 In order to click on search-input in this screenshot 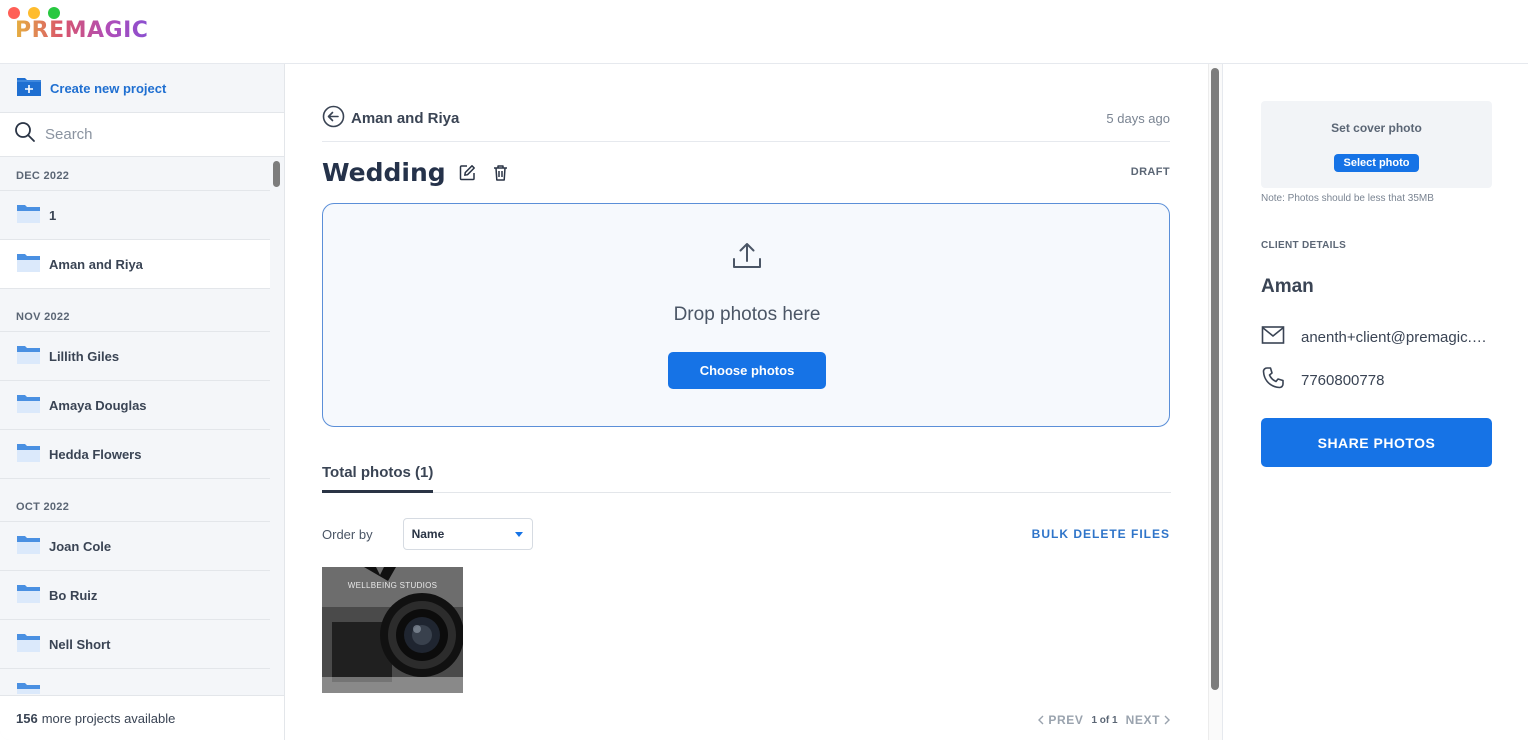, I will do `click(145, 134)`.